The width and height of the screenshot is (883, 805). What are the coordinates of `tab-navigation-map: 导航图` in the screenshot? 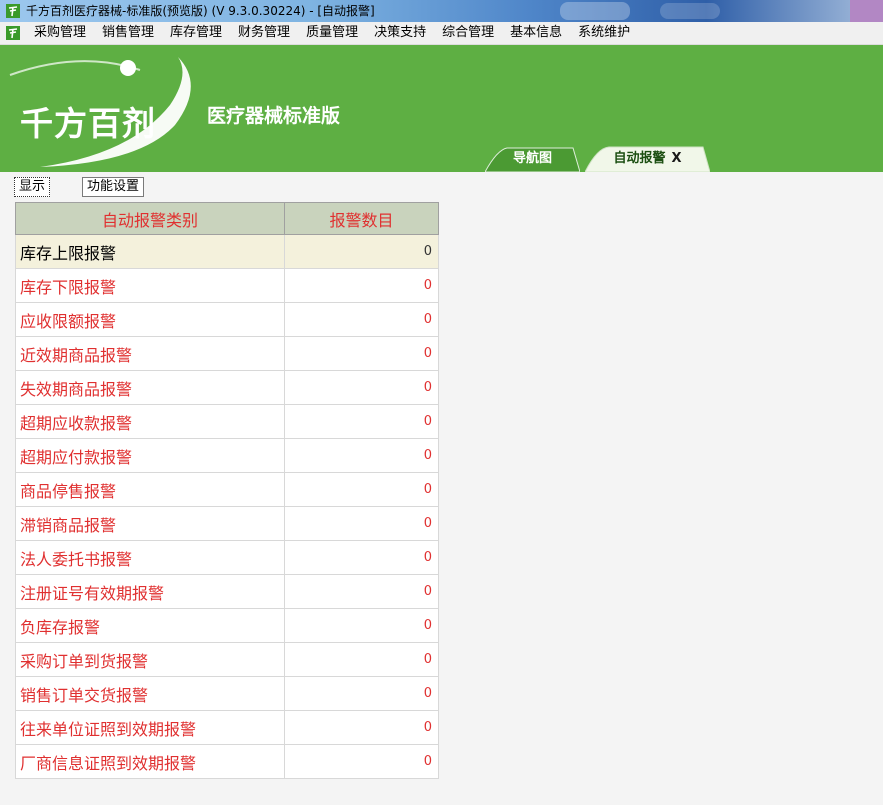 It's located at (532, 159).